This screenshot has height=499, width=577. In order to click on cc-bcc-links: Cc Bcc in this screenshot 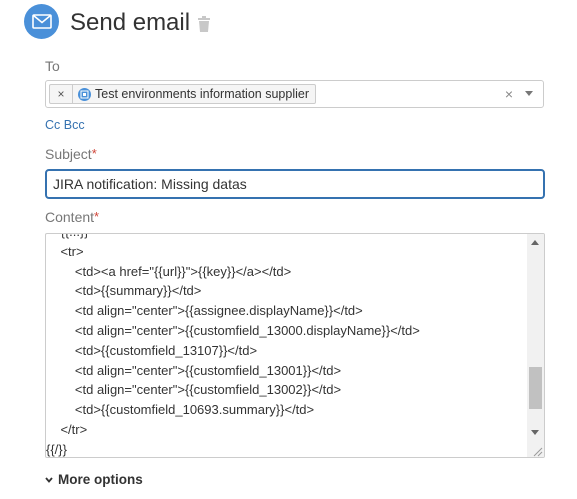, I will do `click(65, 125)`.